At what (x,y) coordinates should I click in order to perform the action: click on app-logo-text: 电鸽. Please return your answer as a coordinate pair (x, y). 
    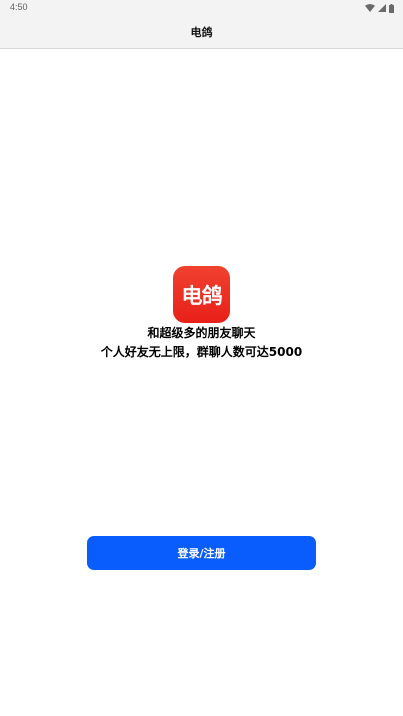
    Looking at the image, I should click on (202, 295).